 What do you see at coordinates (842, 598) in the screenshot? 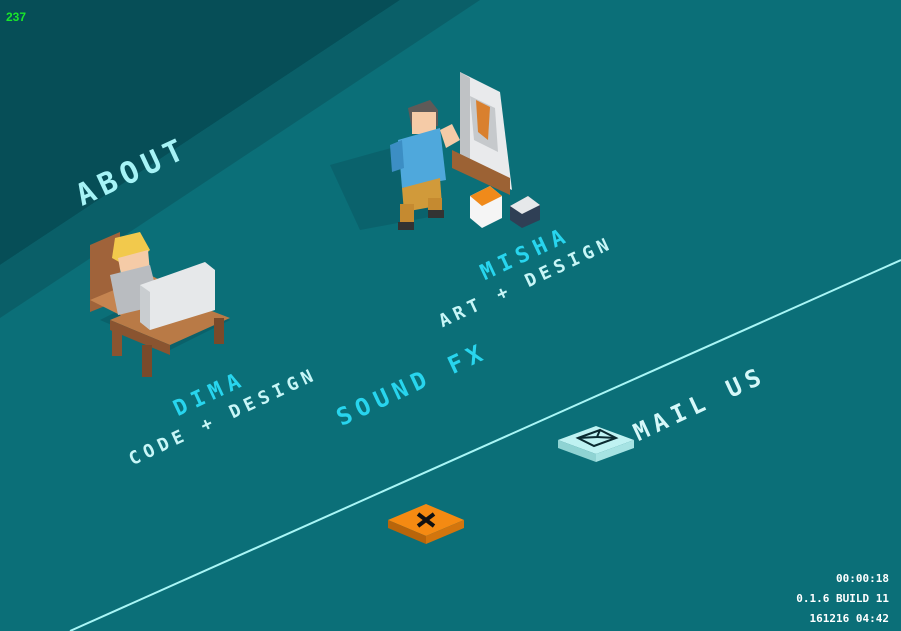
I see `version-readout: 0.1.6 BUILD 11` at bounding box center [842, 598].